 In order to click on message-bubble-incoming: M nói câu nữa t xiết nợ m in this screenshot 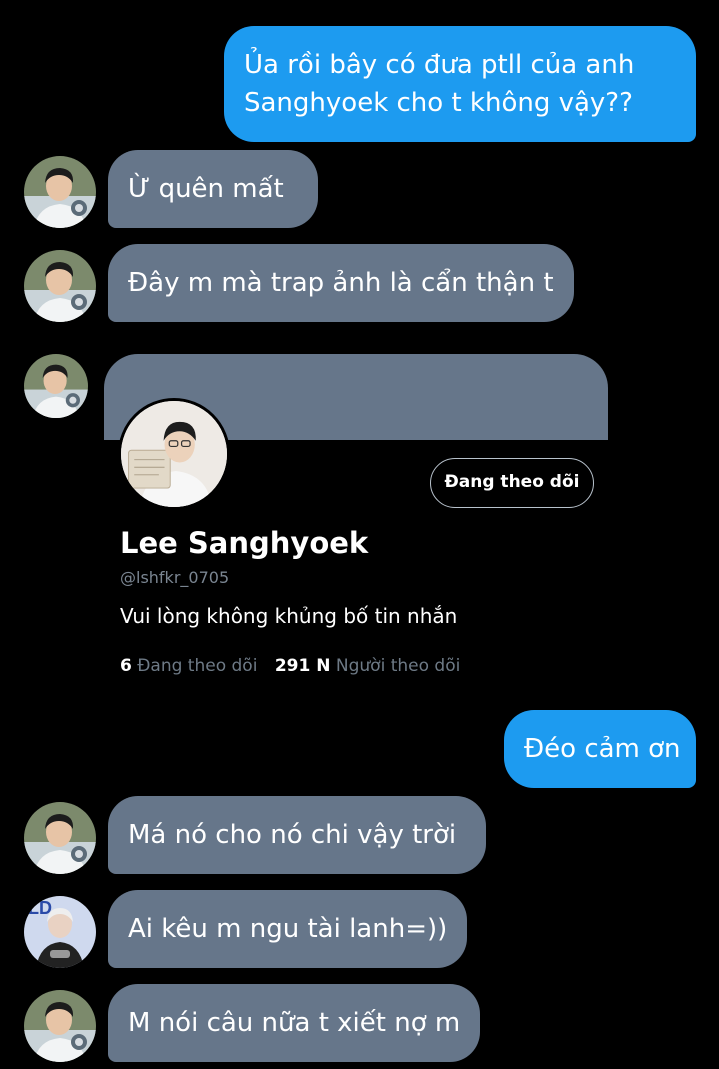, I will do `click(294, 1023)`.